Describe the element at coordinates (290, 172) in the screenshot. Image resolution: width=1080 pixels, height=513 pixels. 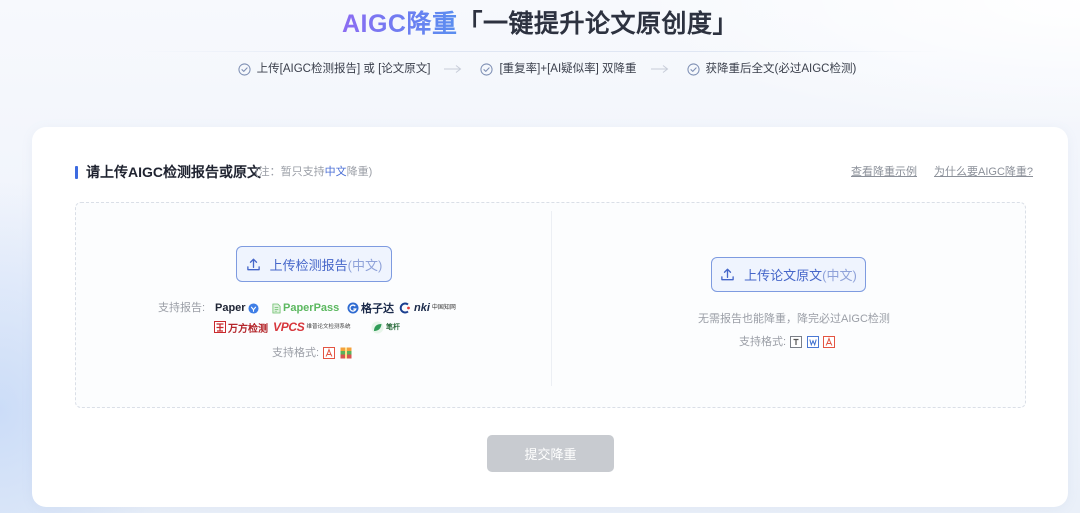
I see `note-prefix: (注：暂只支持` at that location.